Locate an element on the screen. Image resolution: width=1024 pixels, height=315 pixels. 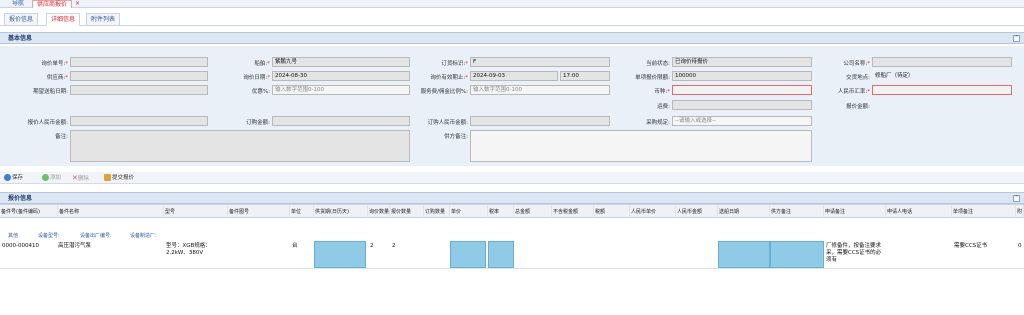
supplier-remarks-field is located at coordinates (641, 146).